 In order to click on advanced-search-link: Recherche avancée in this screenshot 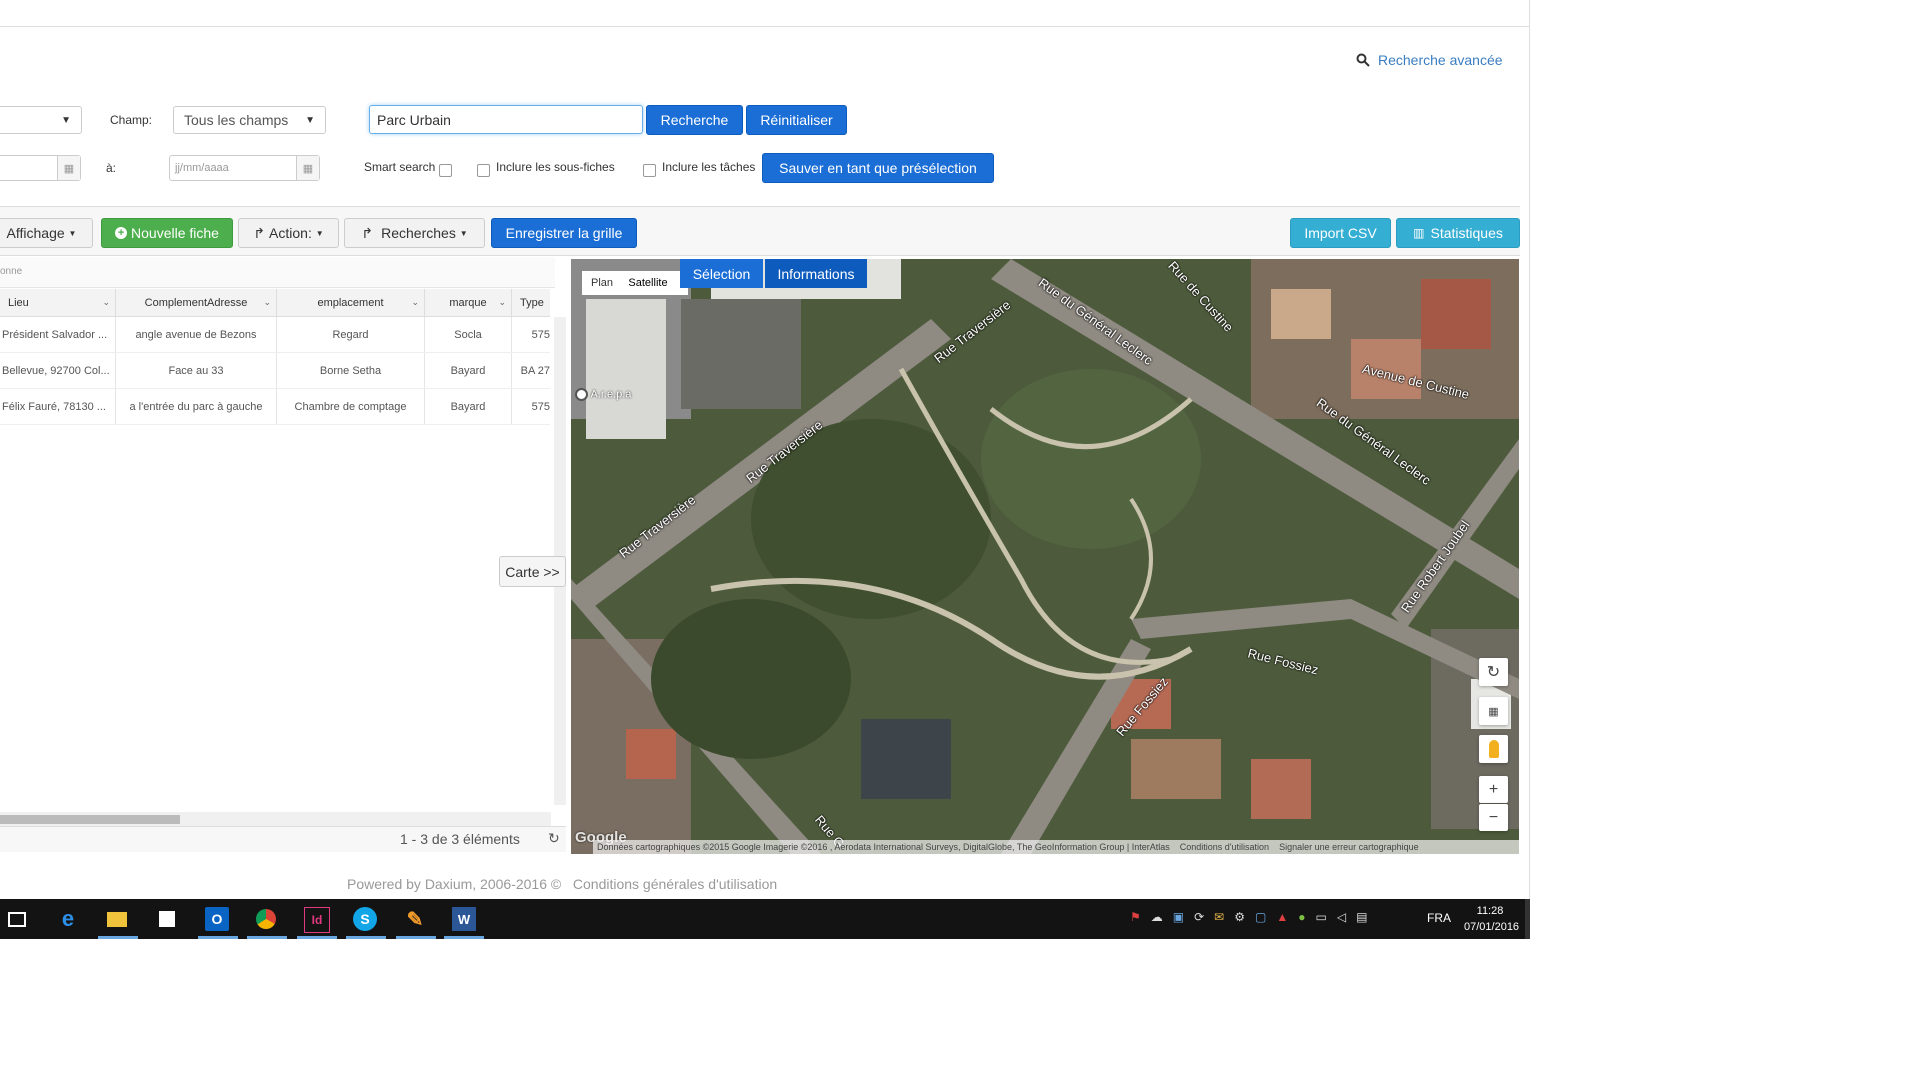, I will do `click(1429, 60)`.